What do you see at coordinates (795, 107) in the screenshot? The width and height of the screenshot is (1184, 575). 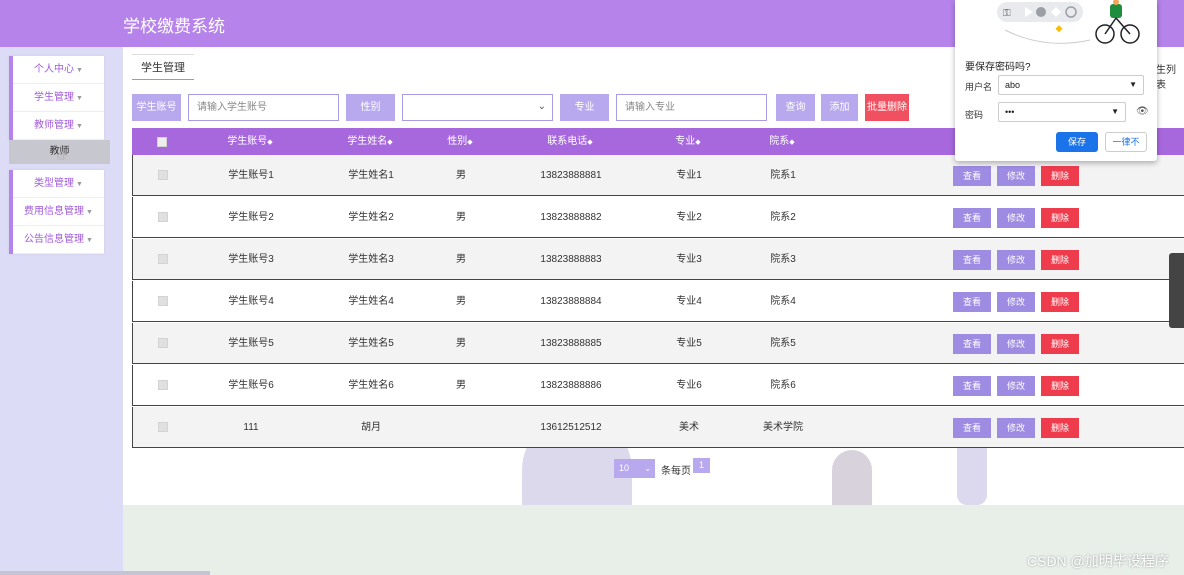 I see `query-button: 查询` at bounding box center [795, 107].